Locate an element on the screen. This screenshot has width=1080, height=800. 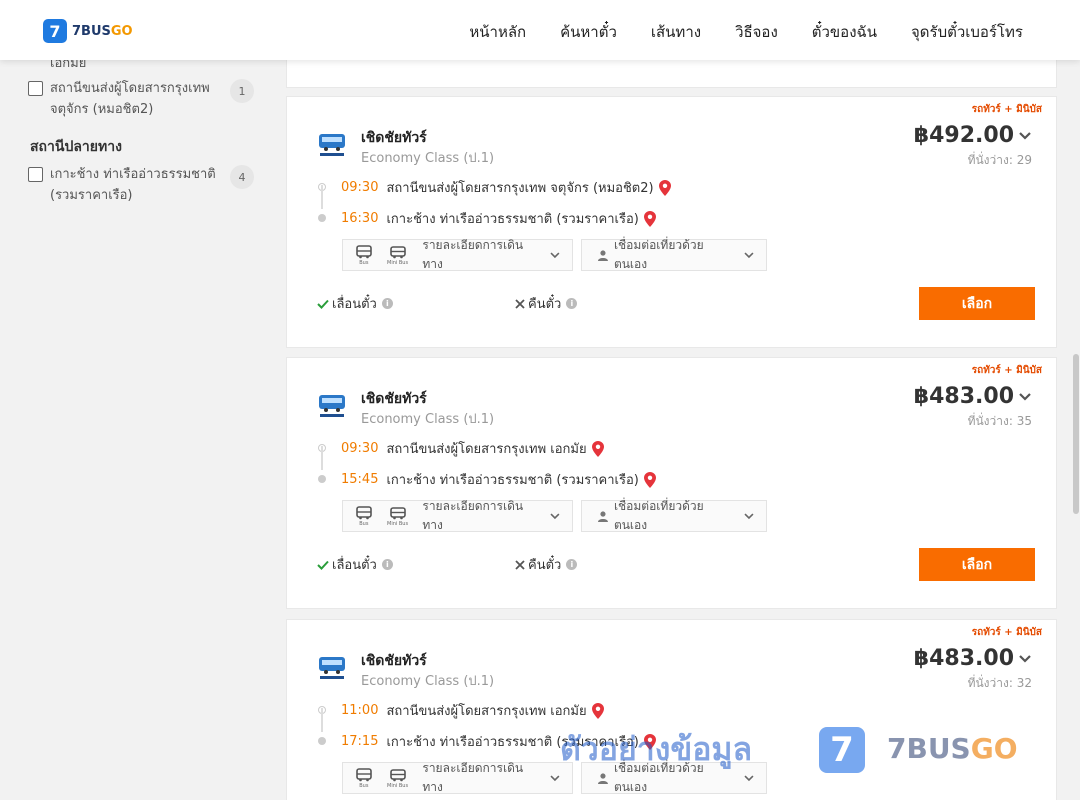
sample-data-watermark: ตัวอย่างข้อมูล is located at coordinates (656, 749).